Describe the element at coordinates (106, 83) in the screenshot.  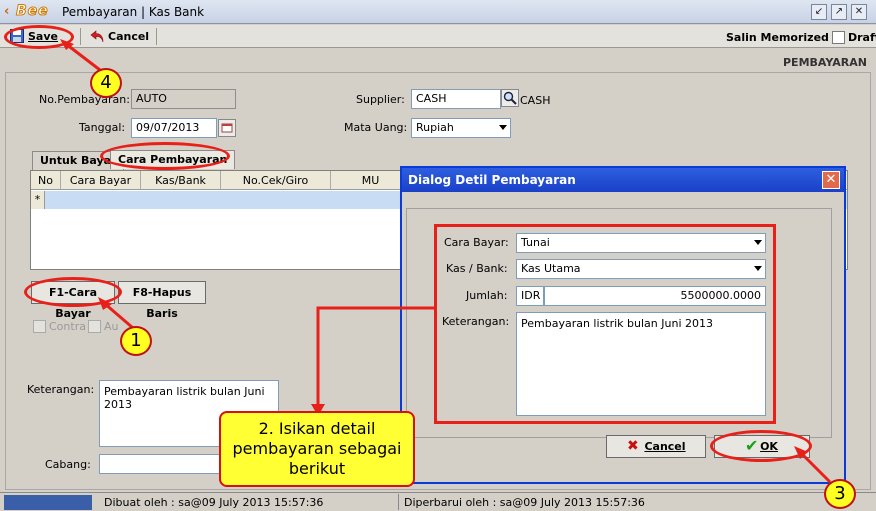
I see `callout-4: 4` at that location.